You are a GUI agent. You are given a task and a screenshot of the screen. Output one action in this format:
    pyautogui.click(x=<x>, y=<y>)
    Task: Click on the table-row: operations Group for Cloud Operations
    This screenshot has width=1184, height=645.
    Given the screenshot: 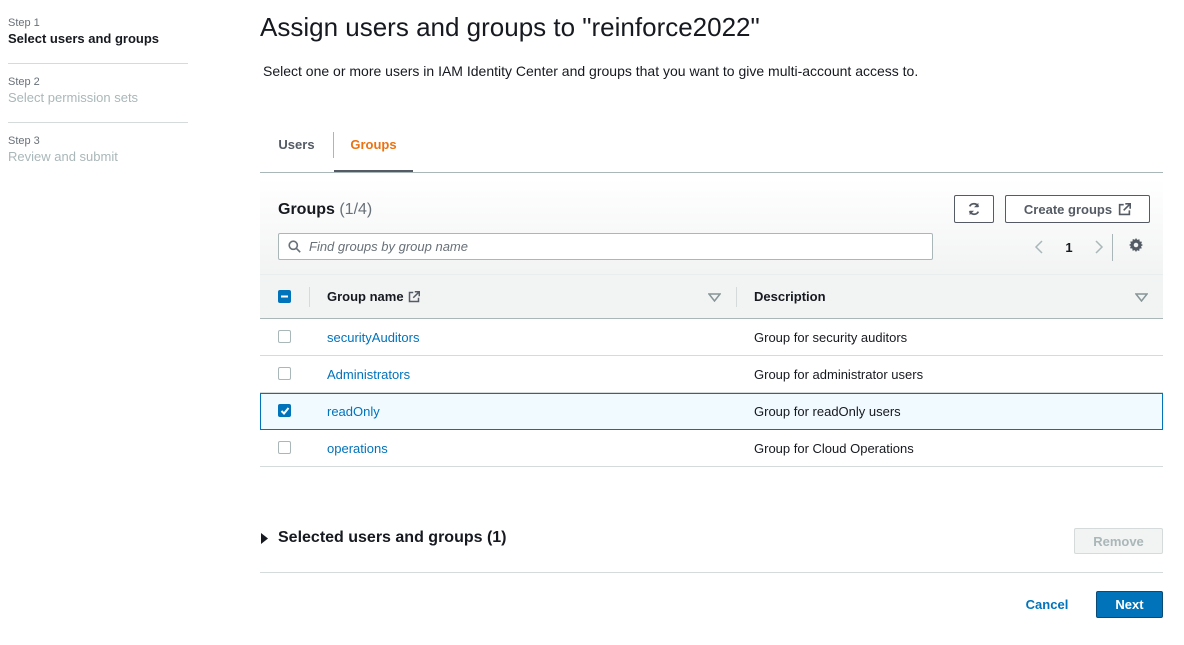 What is the action you would take?
    pyautogui.click(x=711, y=448)
    